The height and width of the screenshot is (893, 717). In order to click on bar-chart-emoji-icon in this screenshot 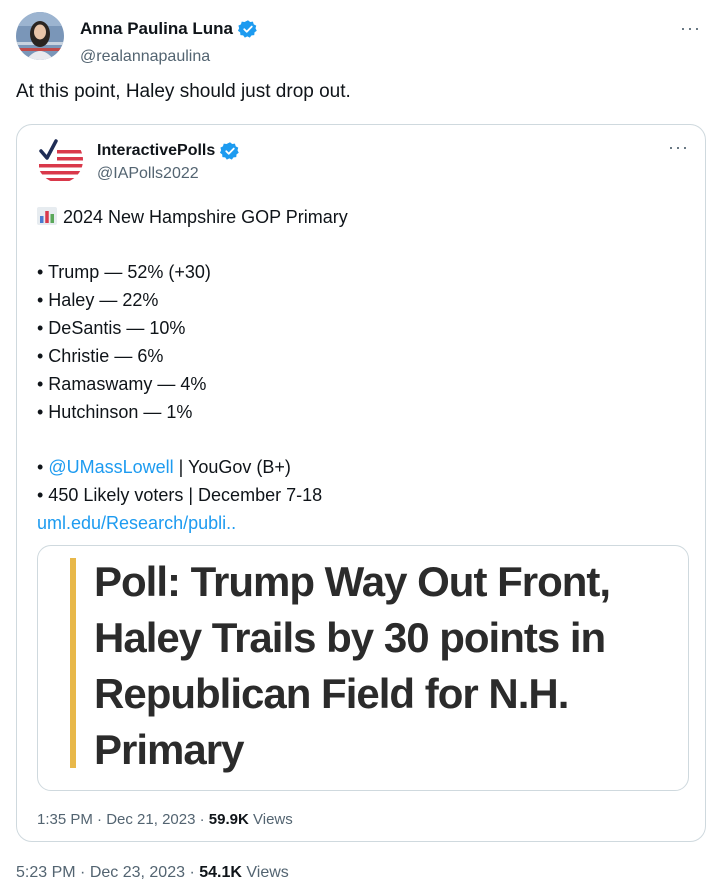, I will do `click(47, 216)`.